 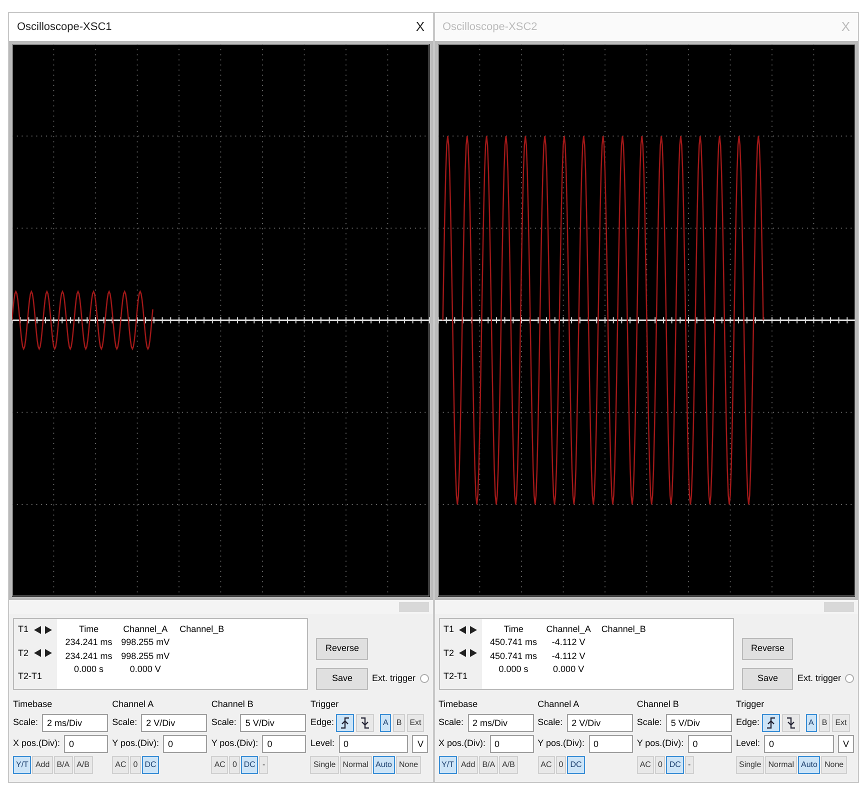 I want to click on cursor-label: T2-T1, so click(x=30, y=677).